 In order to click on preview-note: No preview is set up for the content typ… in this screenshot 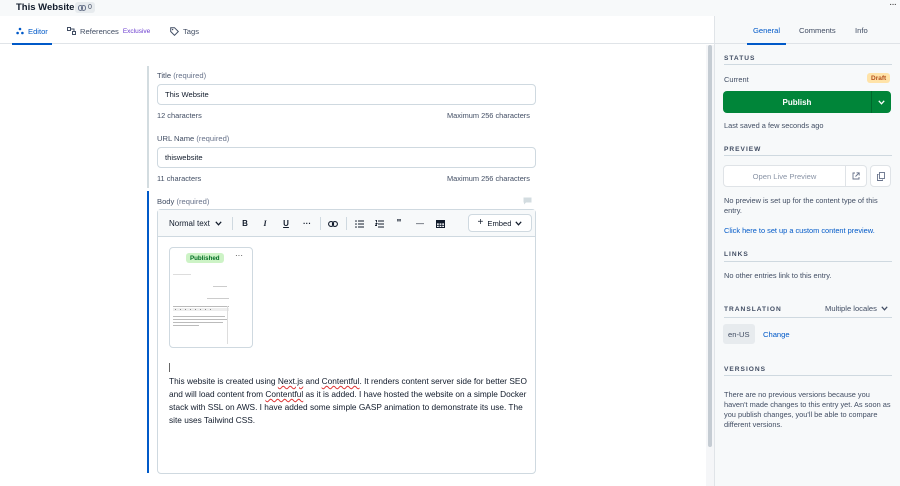, I will do `click(801, 205)`.